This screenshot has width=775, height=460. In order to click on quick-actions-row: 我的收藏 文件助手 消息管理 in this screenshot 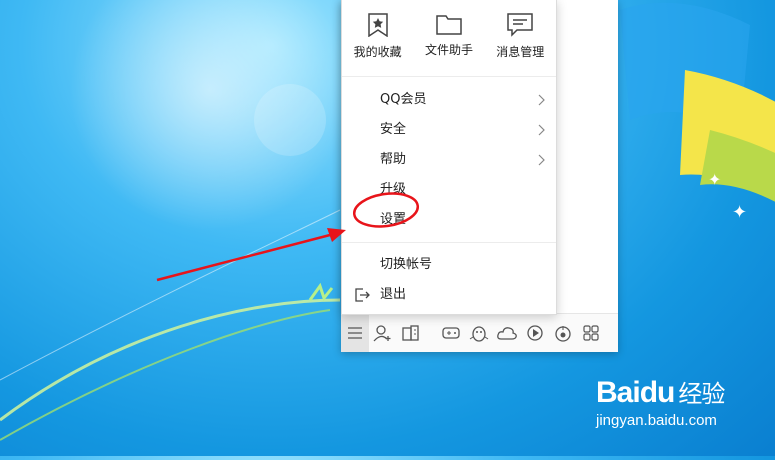, I will do `click(449, 38)`.